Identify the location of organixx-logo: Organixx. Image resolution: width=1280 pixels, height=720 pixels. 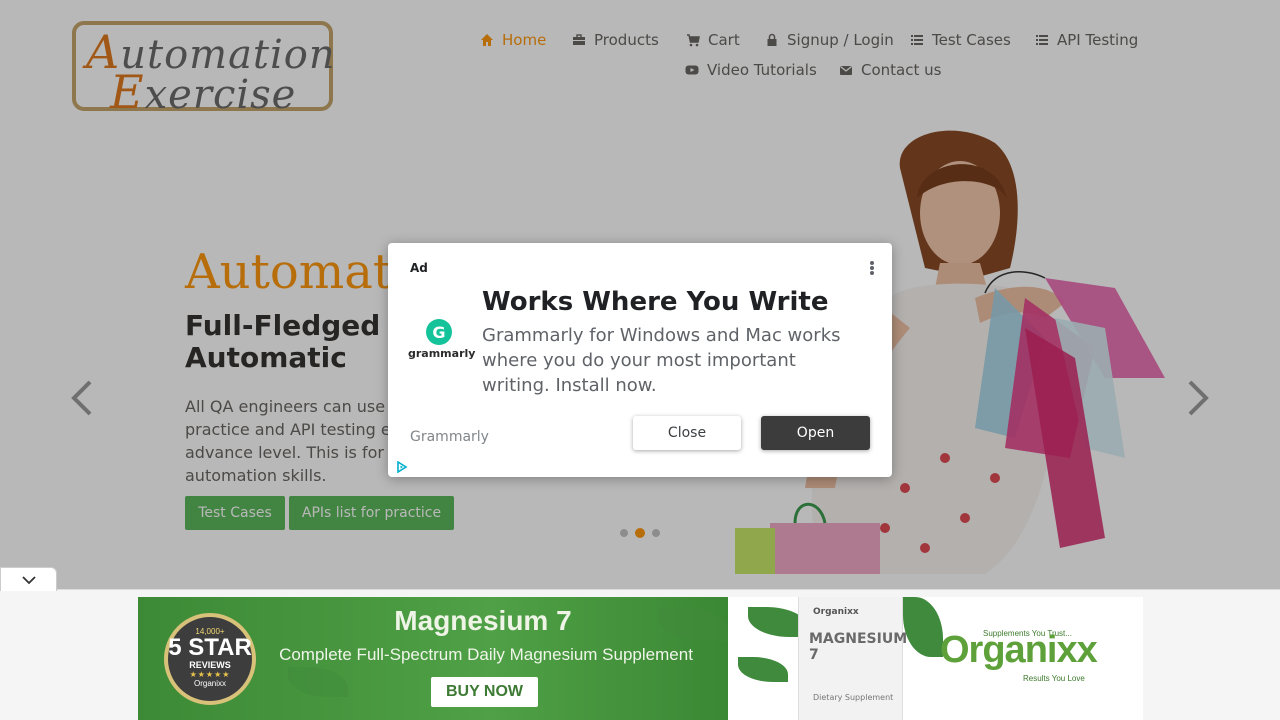
(1019, 650).